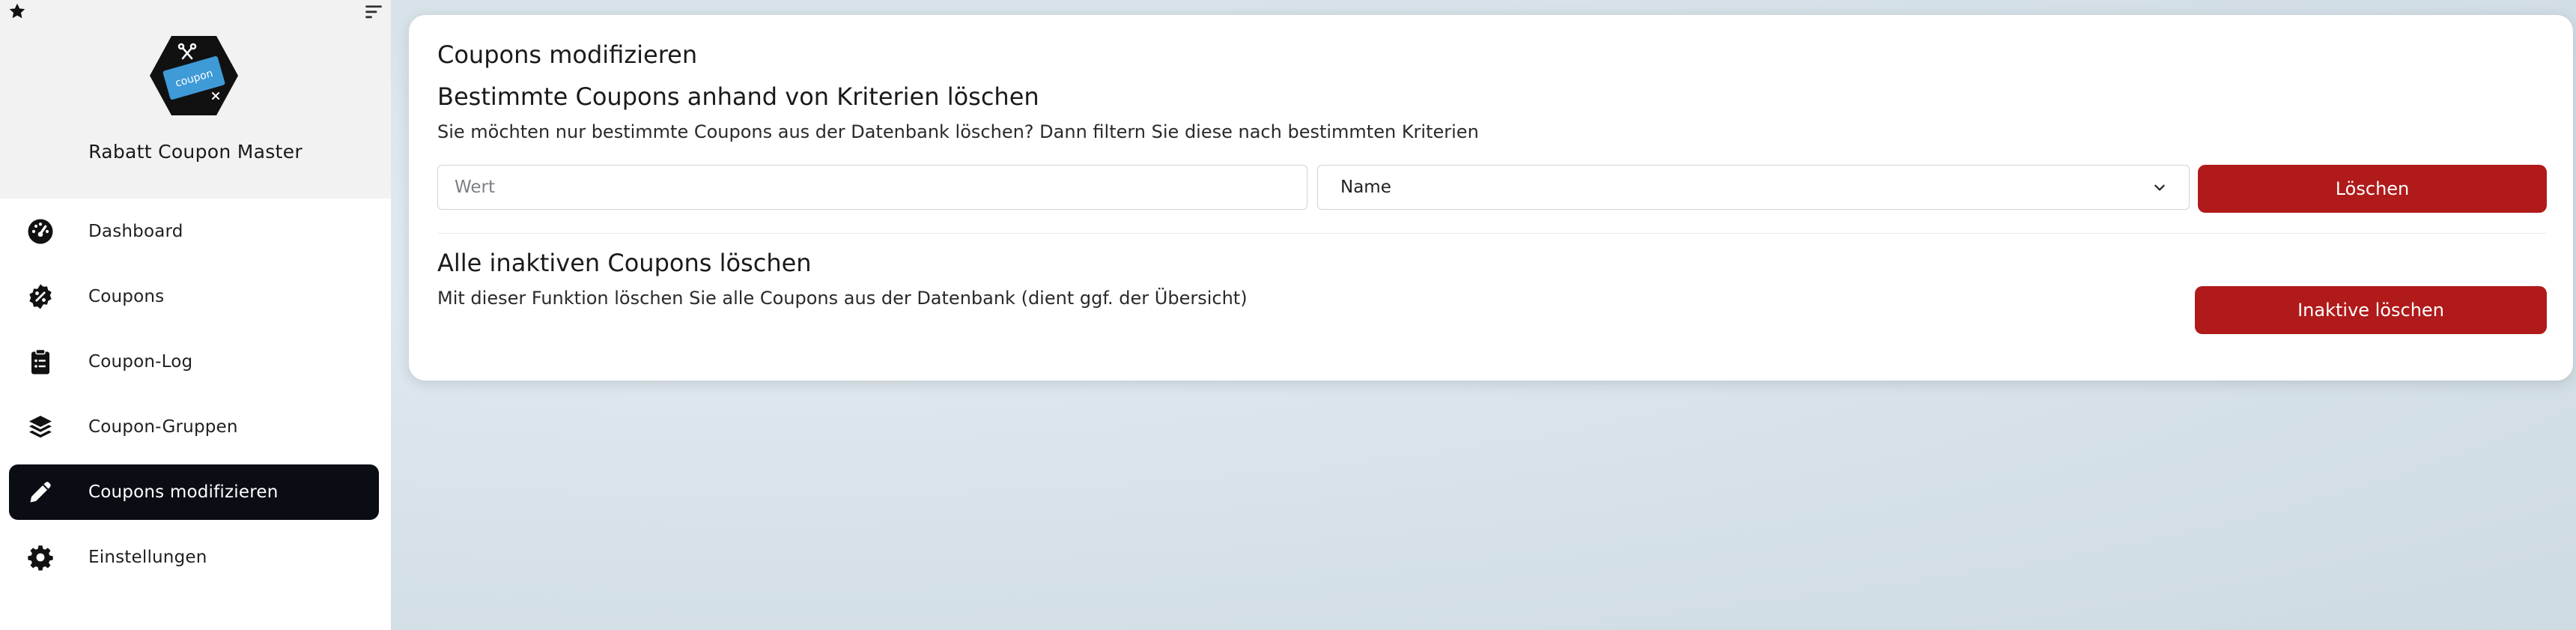 The image size is (2576, 630). Describe the element at coordinates (140, 362) in the screenshot. I see `sidebar-item-label: Coupon-Log` at that location.